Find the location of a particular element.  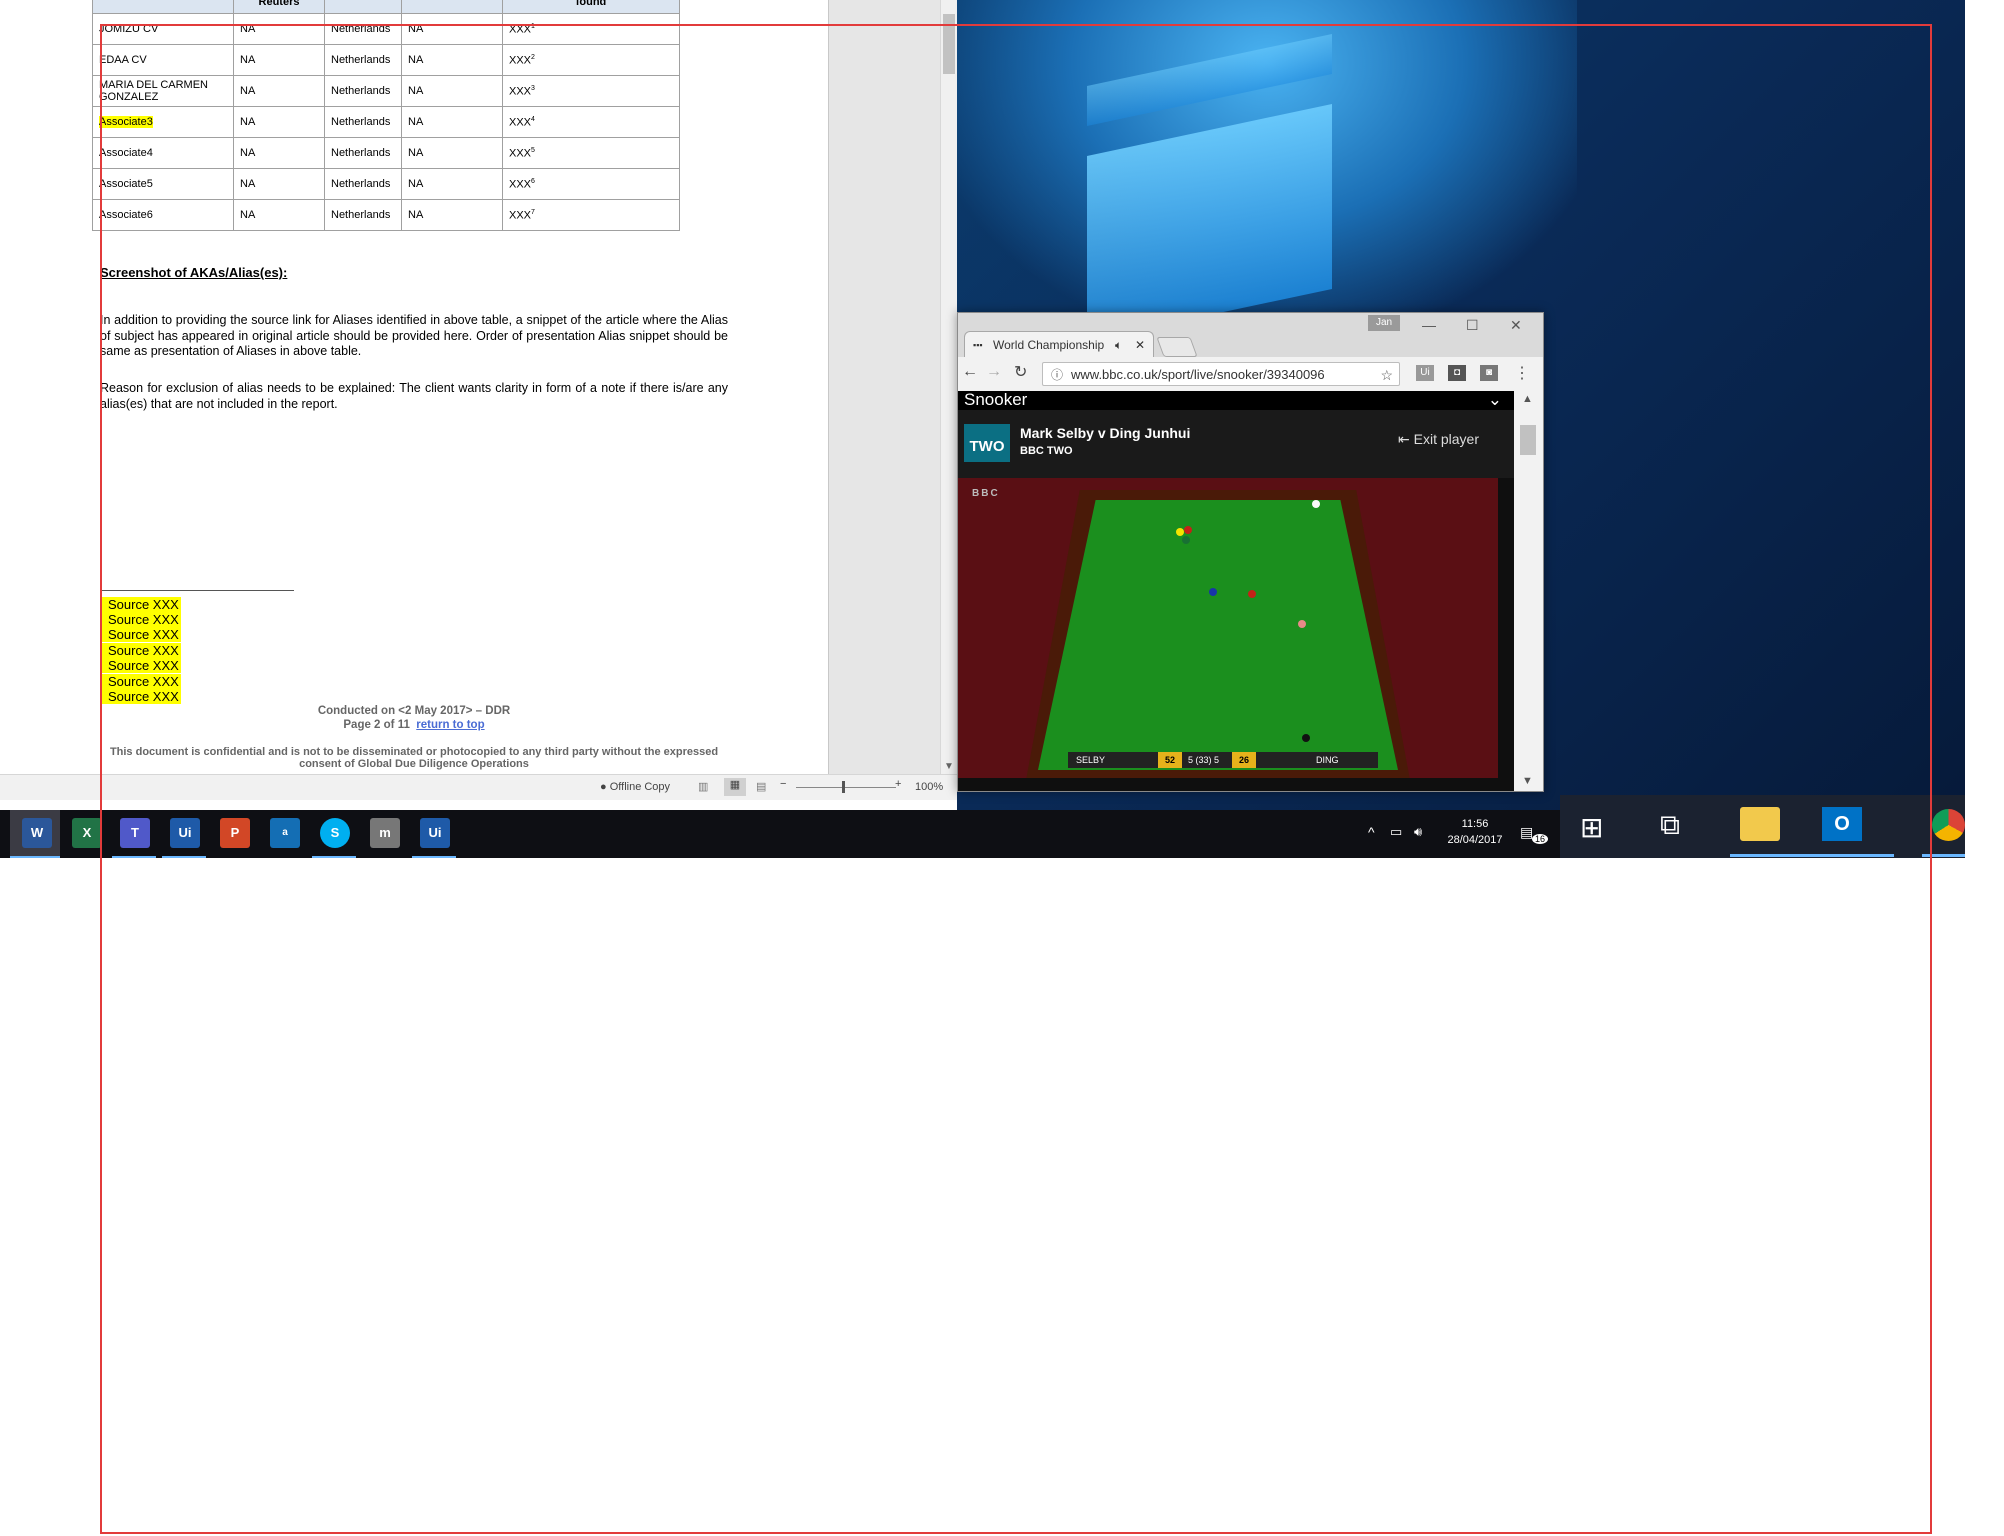

skype-running-indicator is located at coordinates (334, 857).